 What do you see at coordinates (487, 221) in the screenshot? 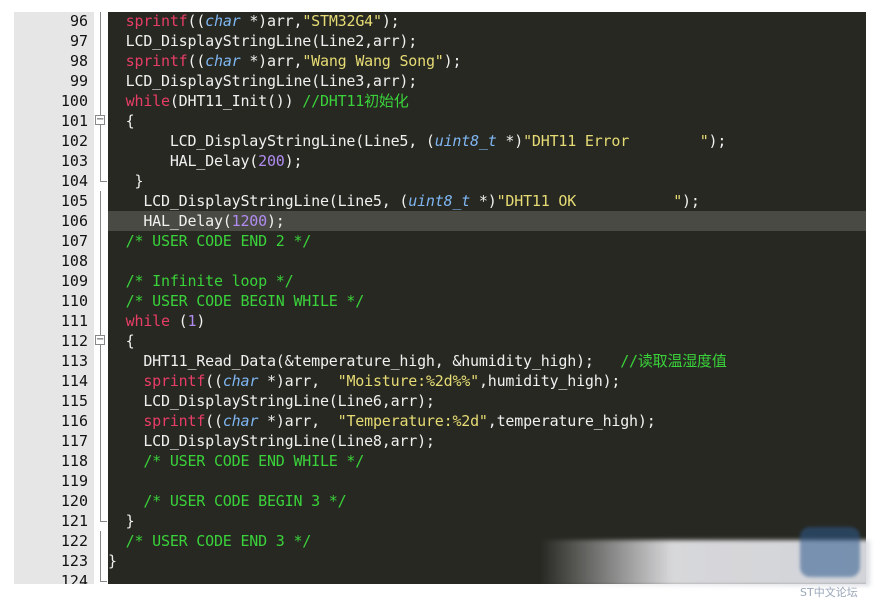
I see `code-text: HAL_Delay(1200);` at bounding box center [487, 221].